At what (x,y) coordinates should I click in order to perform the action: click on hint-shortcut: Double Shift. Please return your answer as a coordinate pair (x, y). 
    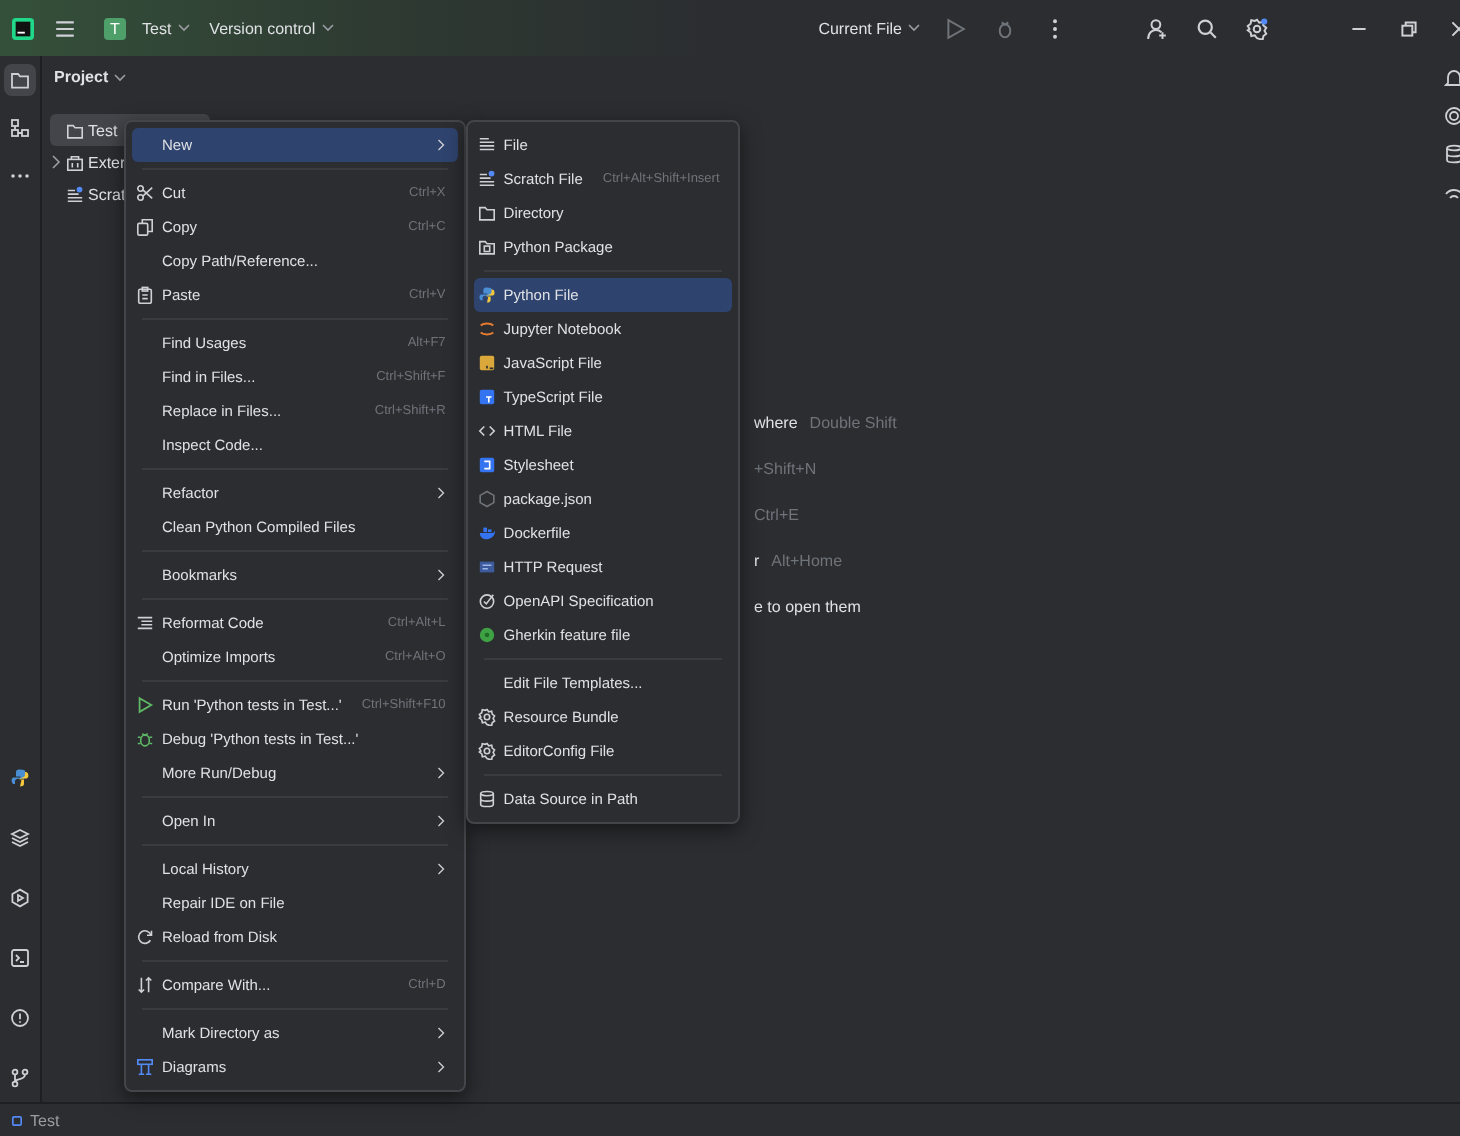
    Looking at the image, I should click on (853, 423).